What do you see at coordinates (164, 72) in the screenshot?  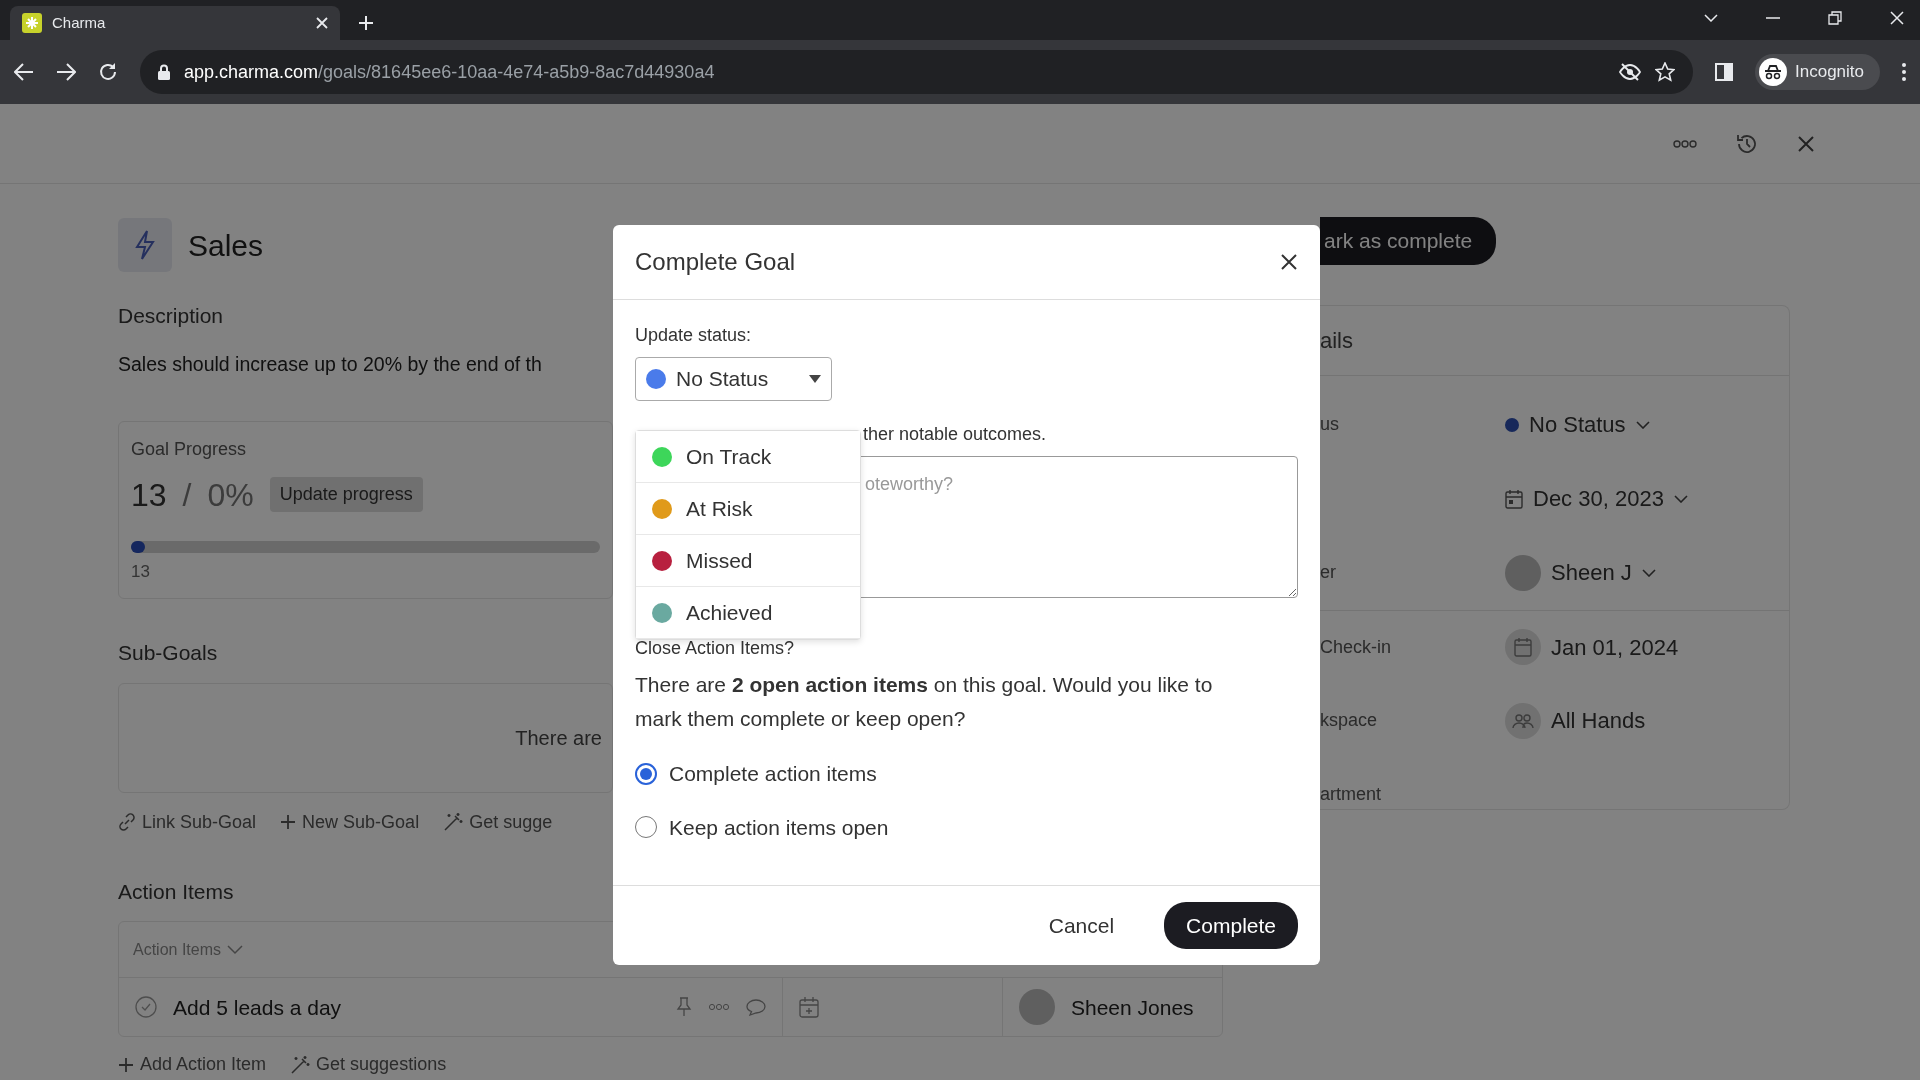 I see `lock-icon` at bounding box center [164, 72].